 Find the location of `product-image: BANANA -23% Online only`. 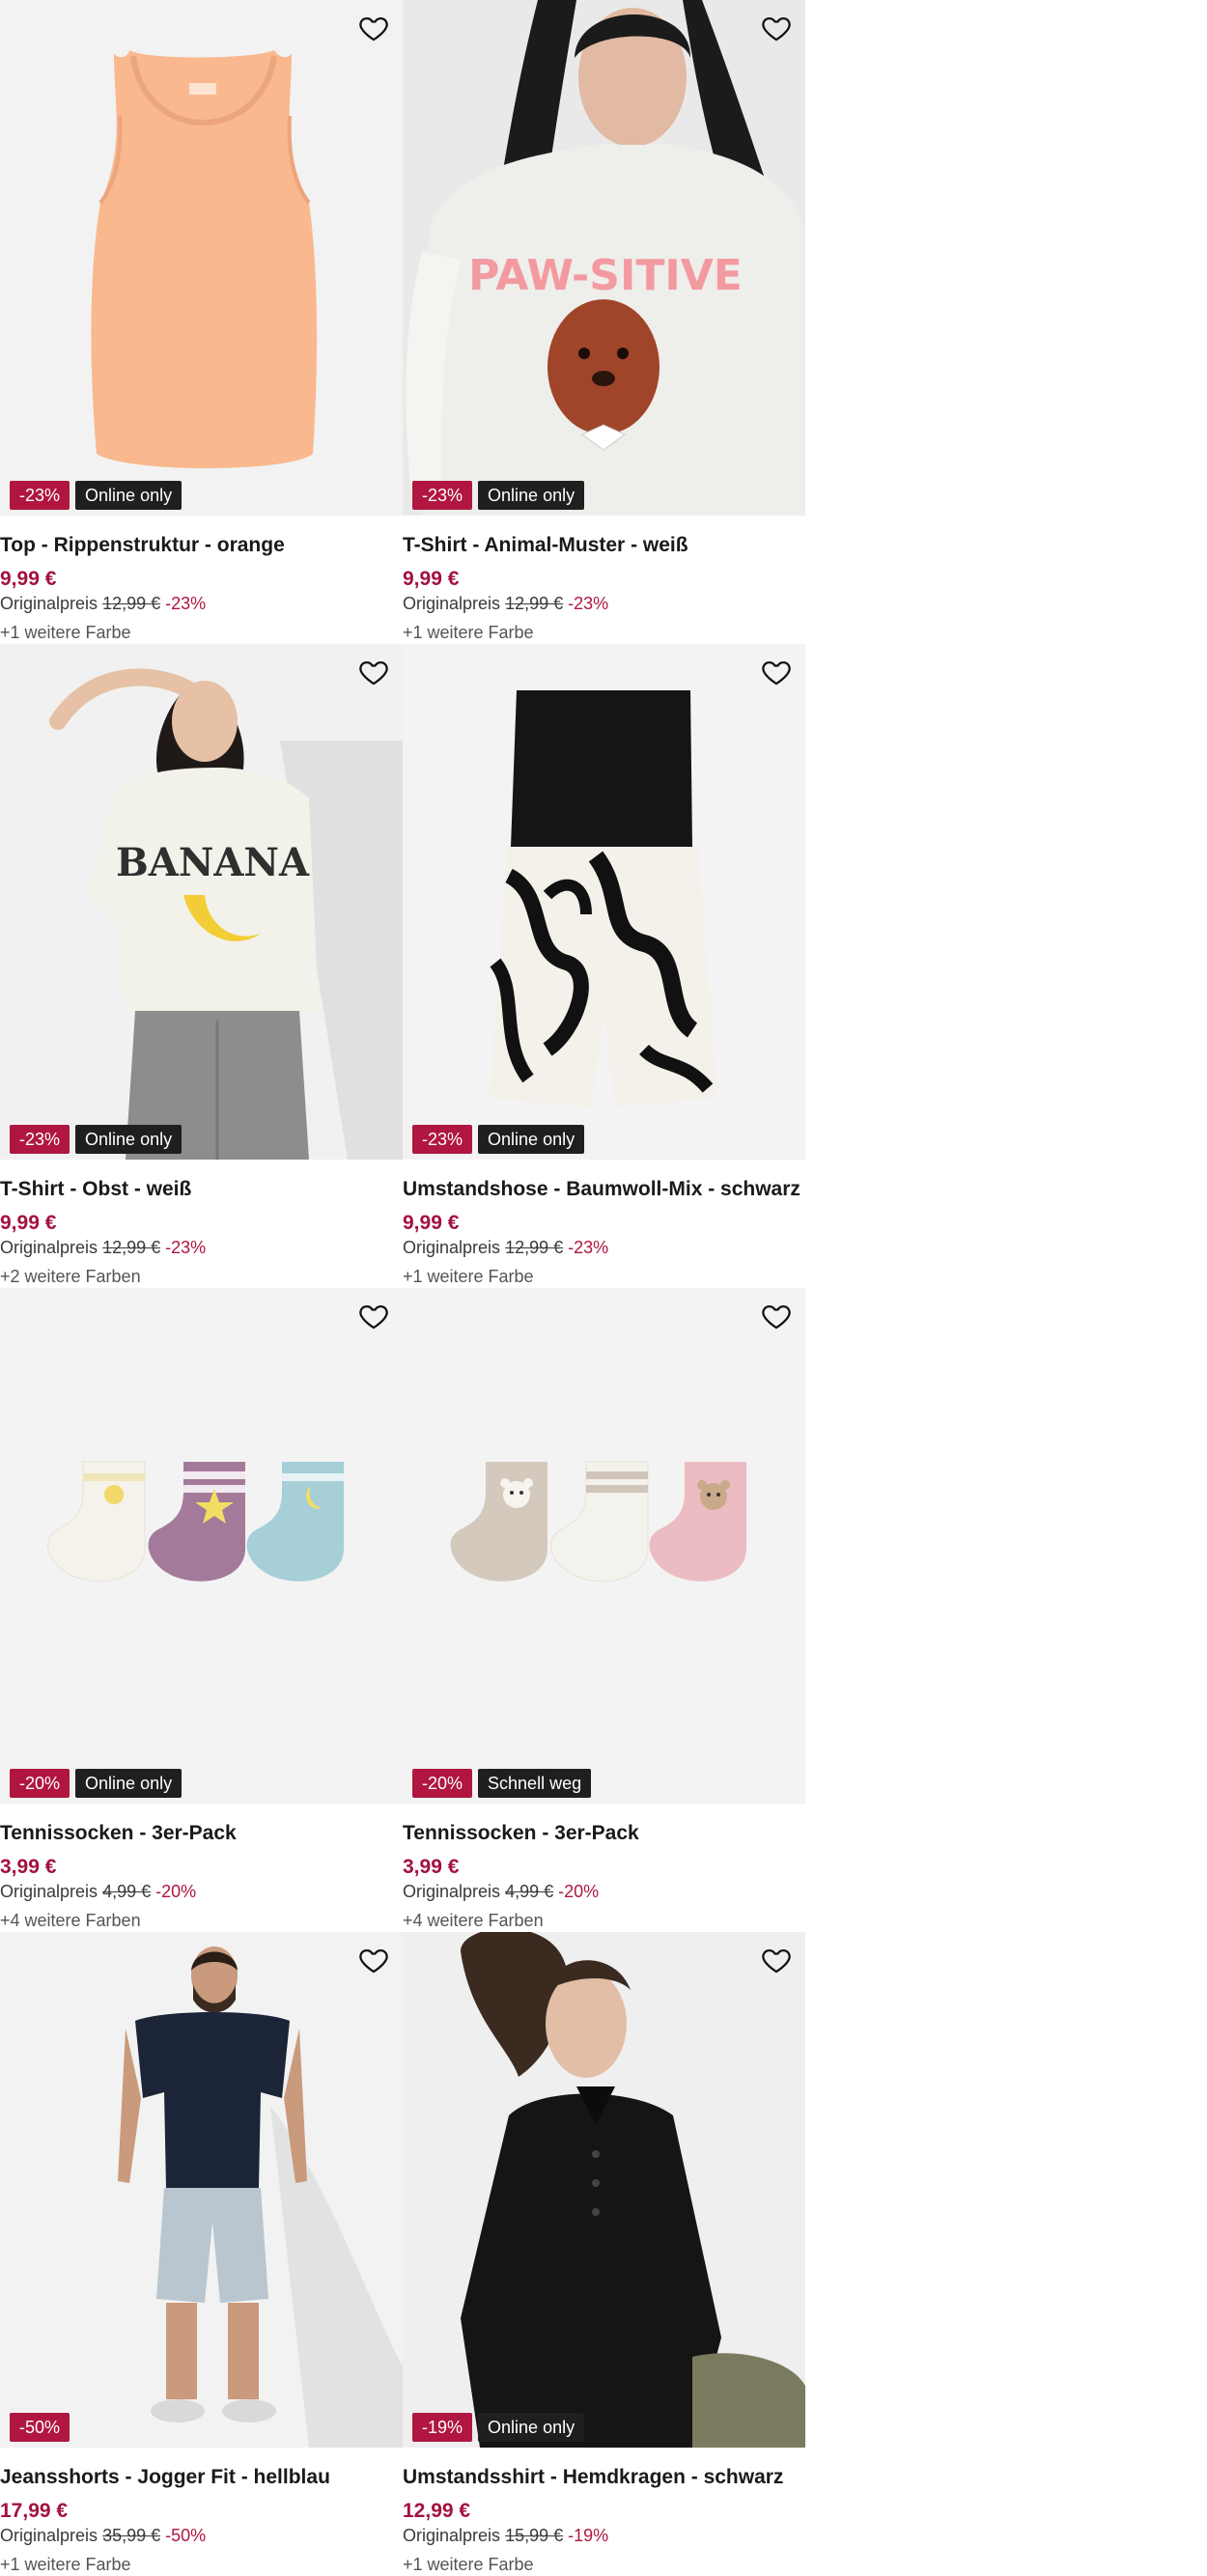

product-image: BANANA -23% Online only is located at coordinates (202, 902).